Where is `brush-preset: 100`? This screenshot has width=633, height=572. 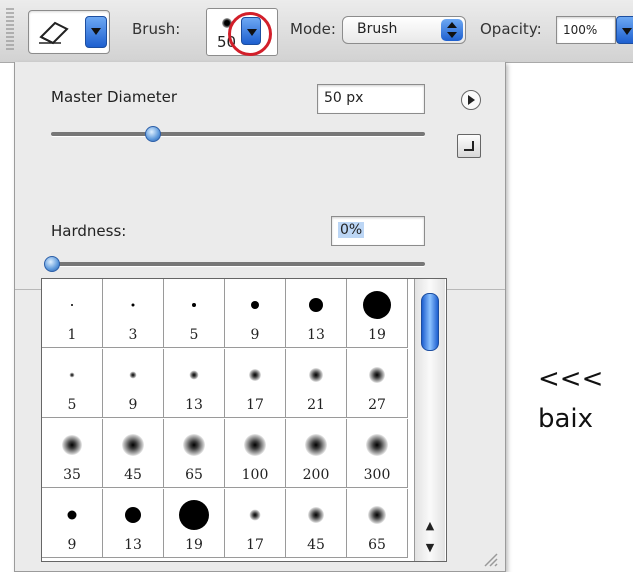
brush-preset: 100 is located at coordinates (255, 453).